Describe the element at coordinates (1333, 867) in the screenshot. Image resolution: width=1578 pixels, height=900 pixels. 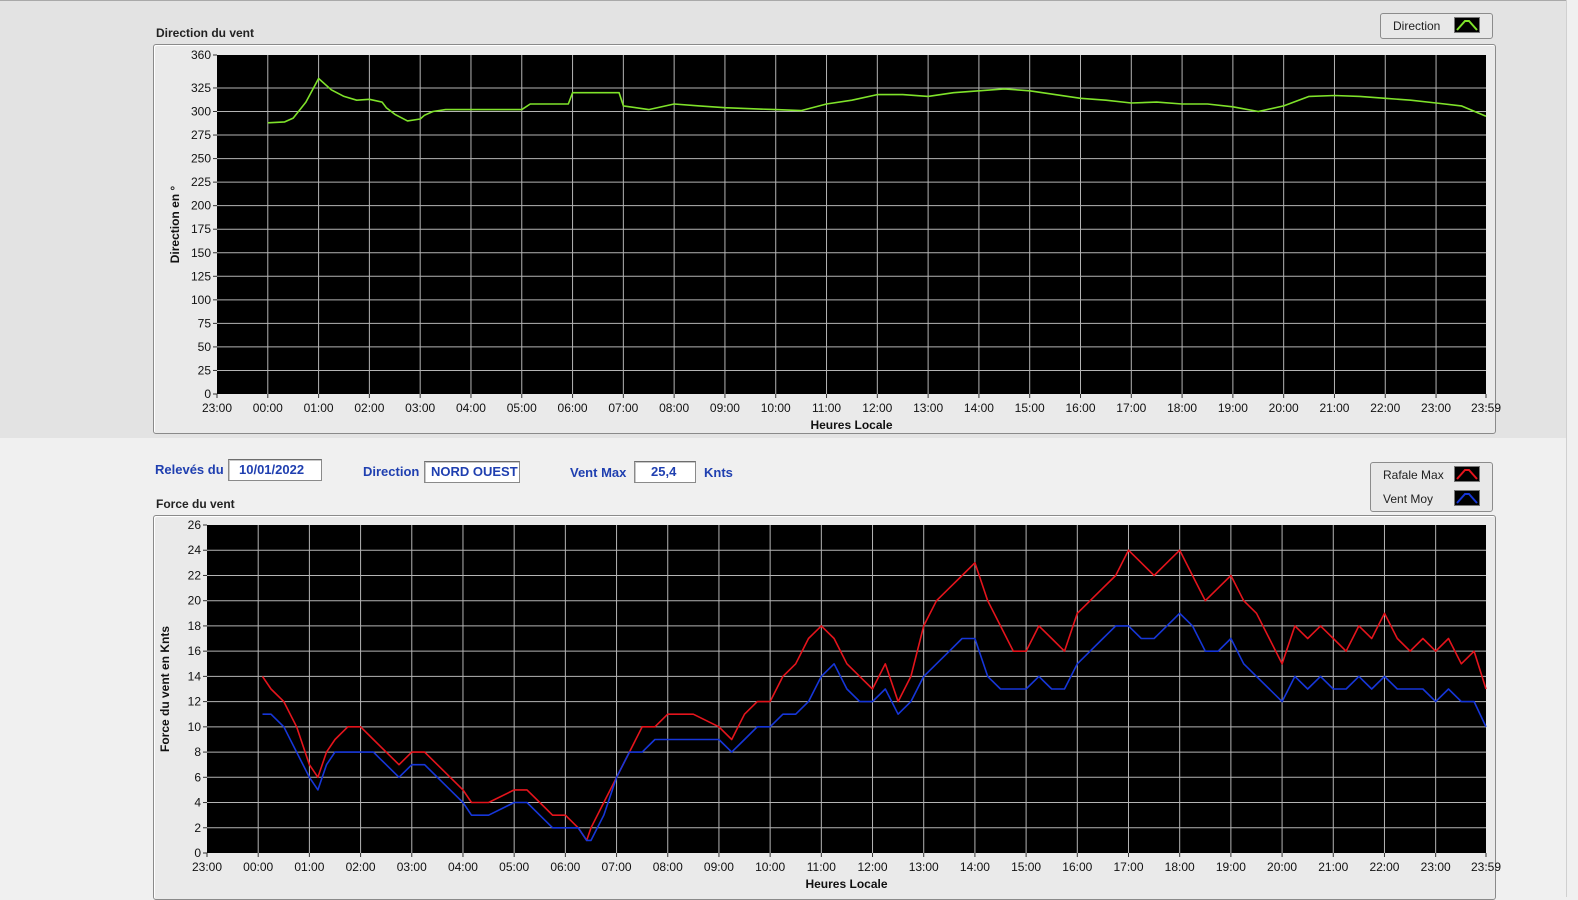
I see `x-tick-label: 21:00` at that location.